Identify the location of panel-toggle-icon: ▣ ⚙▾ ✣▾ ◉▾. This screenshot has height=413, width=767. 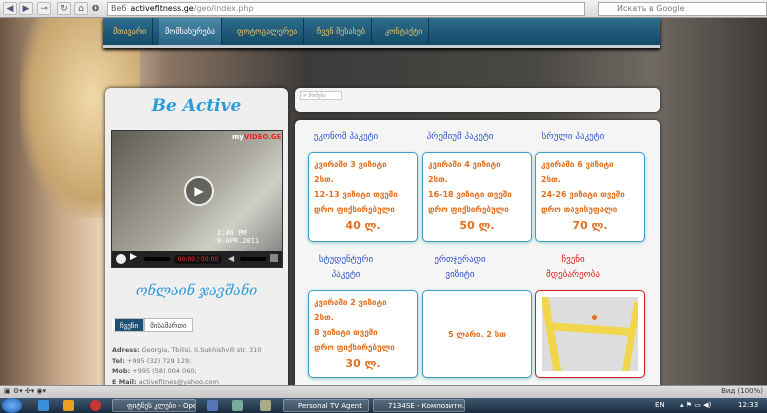
(25, 391).